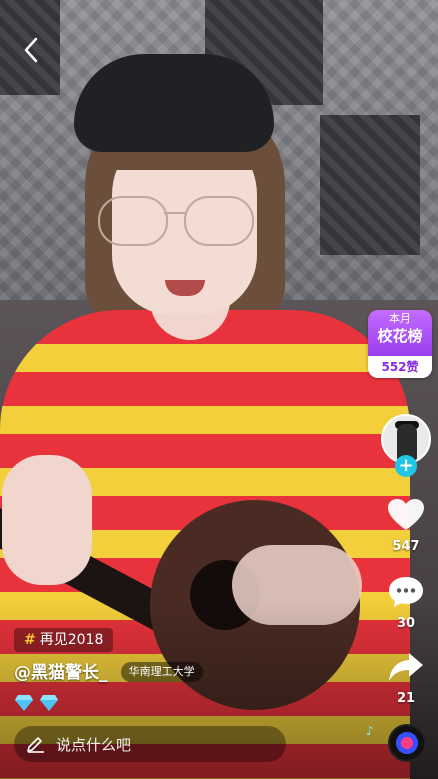  Describe the element at coordinates (406, 698) in the screenshot. I see `share-count: 21` at that location.